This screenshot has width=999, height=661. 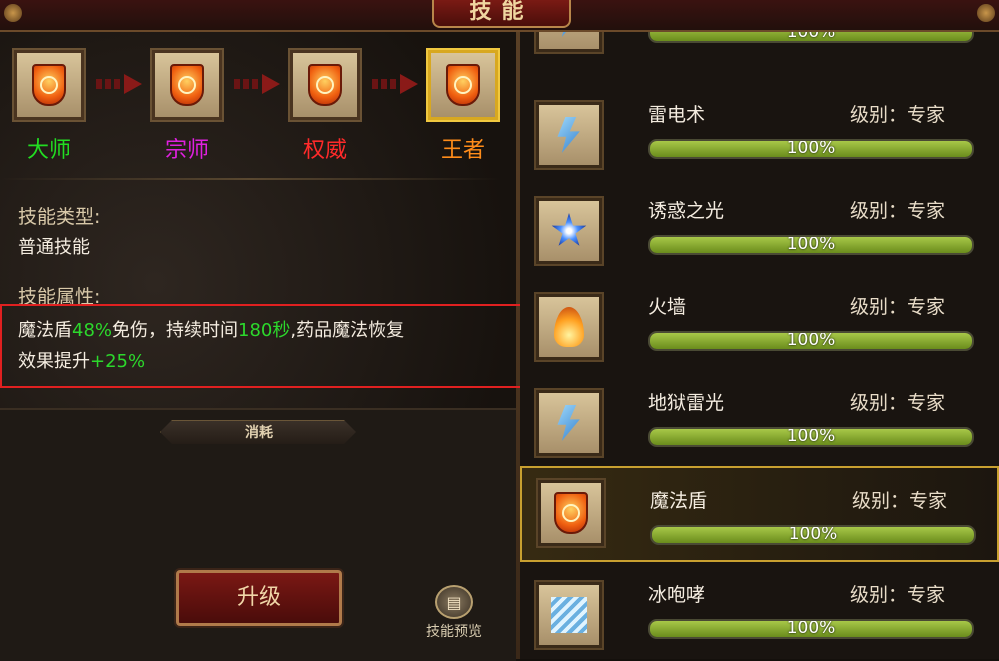 I want to click on title-bar: 技能, so click(x=499, y=16).